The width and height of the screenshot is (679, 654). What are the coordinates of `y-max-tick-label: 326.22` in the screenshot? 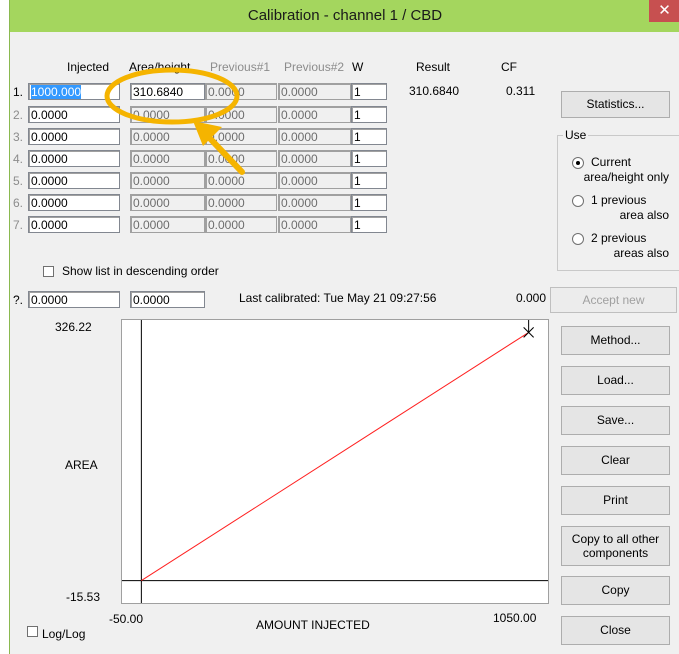 It's located at (73, 327).